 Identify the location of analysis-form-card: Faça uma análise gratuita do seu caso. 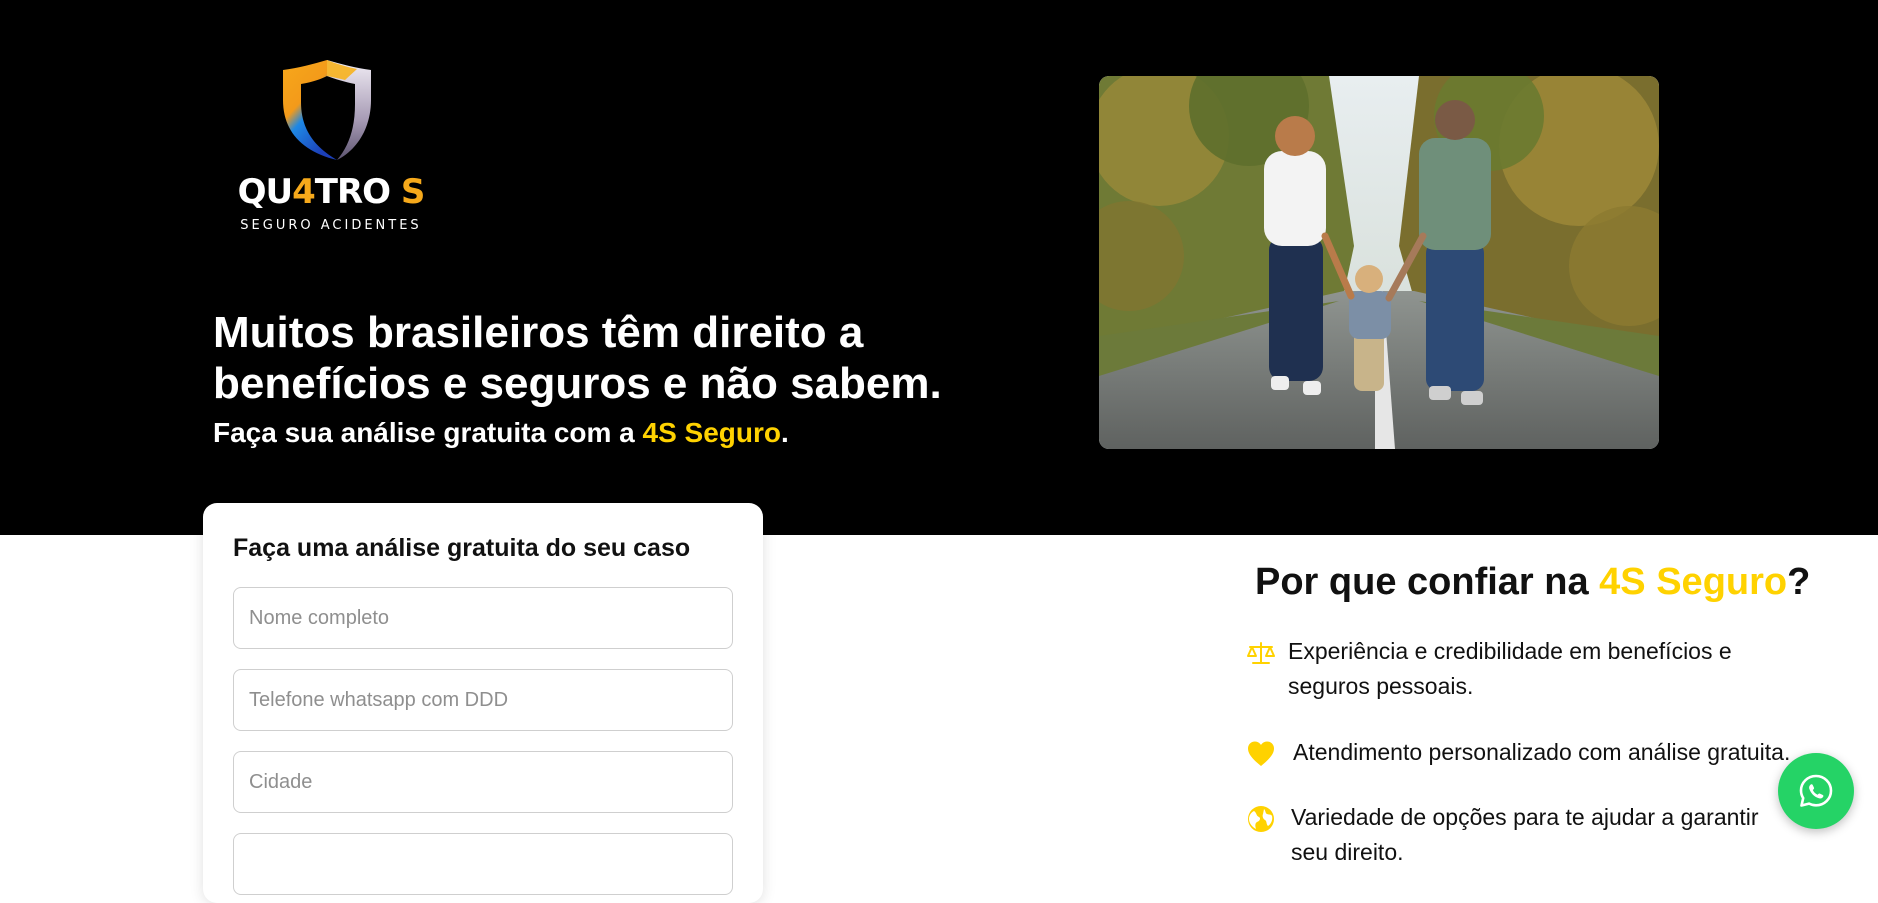
(483, 703).